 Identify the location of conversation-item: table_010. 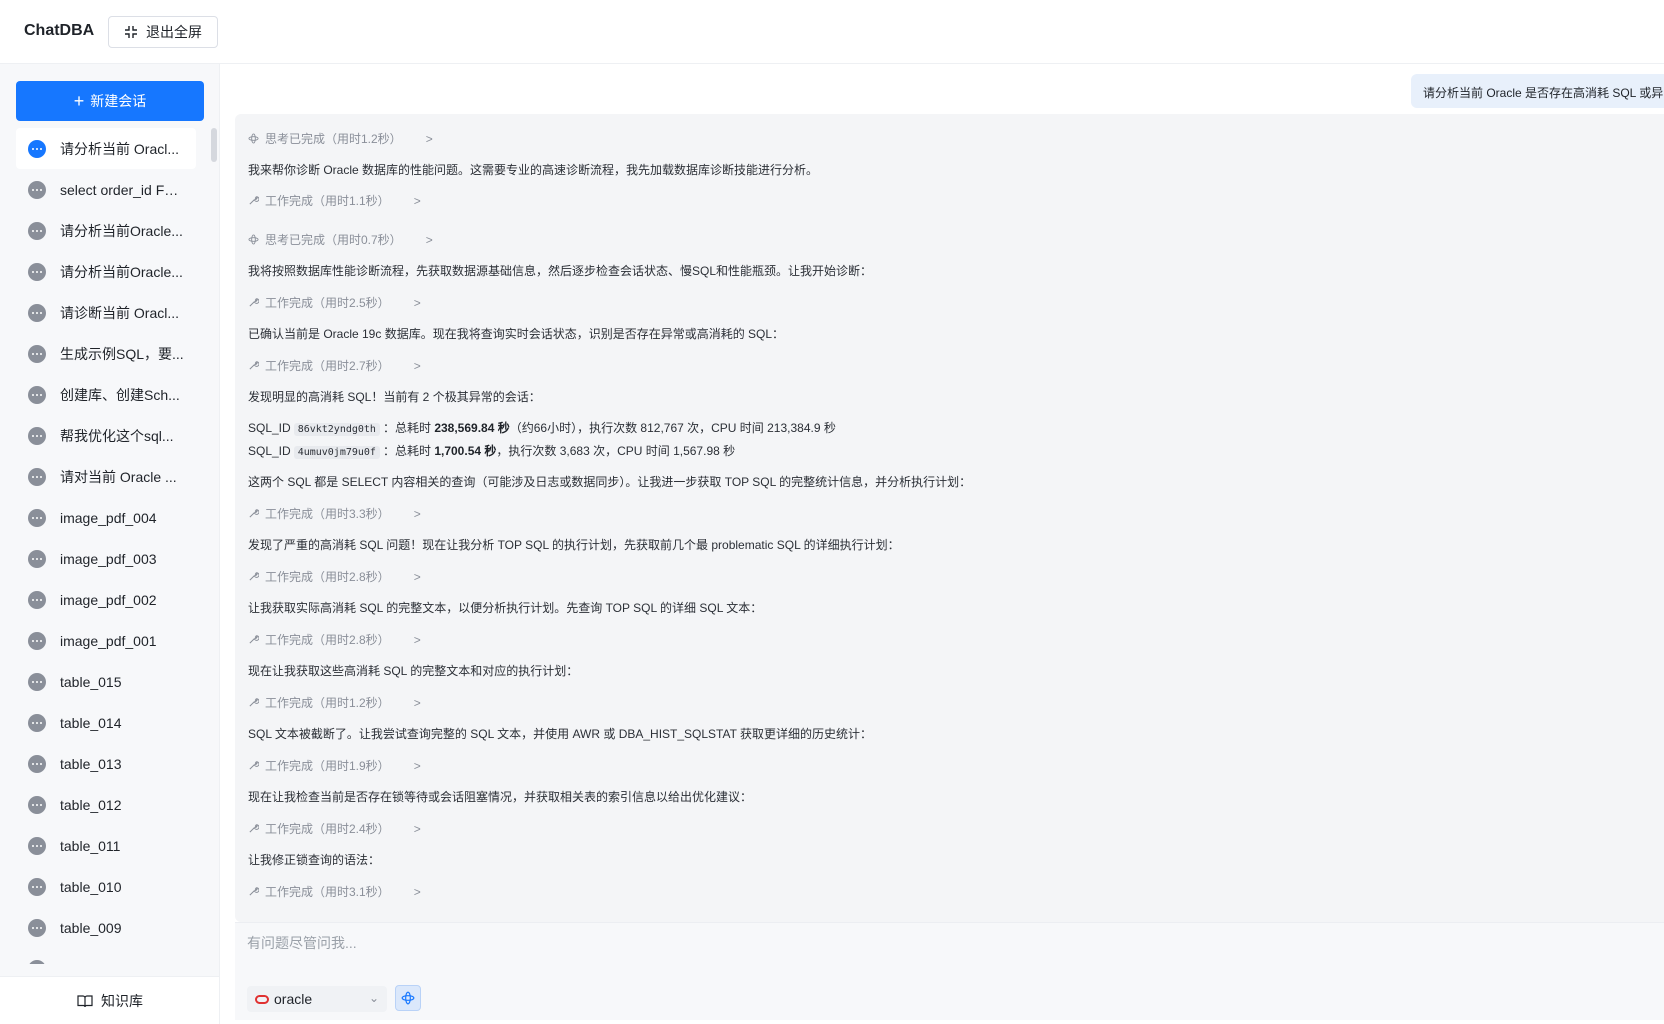
(106, 886).